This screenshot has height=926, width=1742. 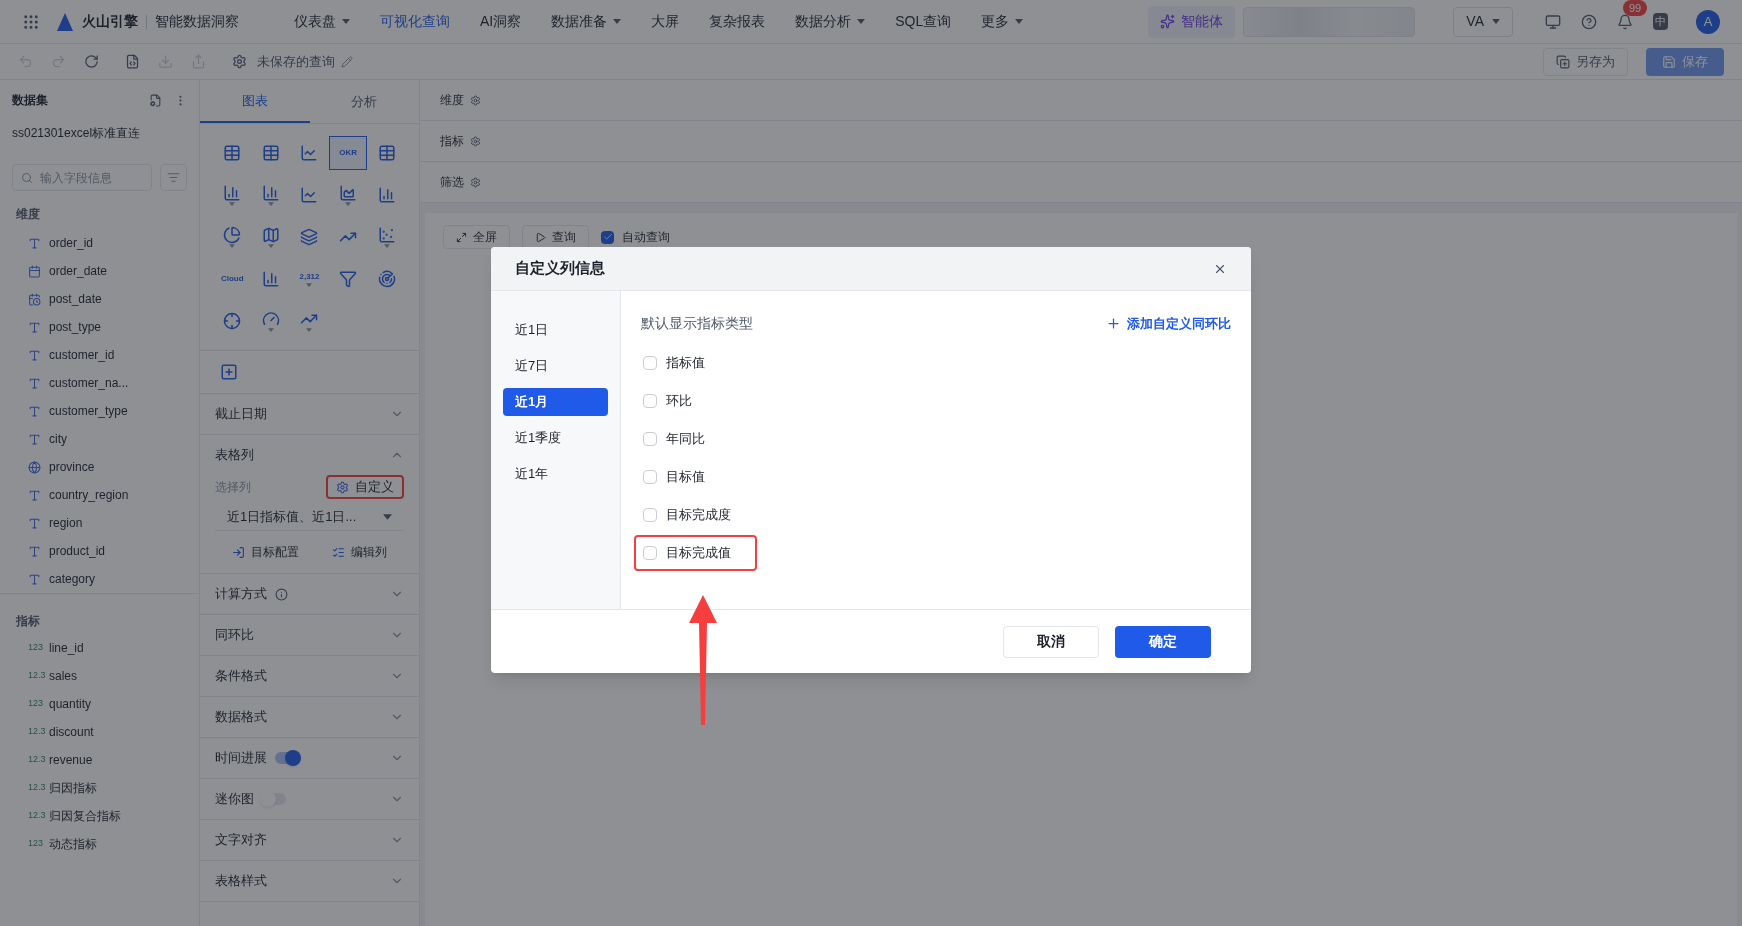 I want to click on add-custom-link: 添加自定义同环比, so click(x=1168, y=323).